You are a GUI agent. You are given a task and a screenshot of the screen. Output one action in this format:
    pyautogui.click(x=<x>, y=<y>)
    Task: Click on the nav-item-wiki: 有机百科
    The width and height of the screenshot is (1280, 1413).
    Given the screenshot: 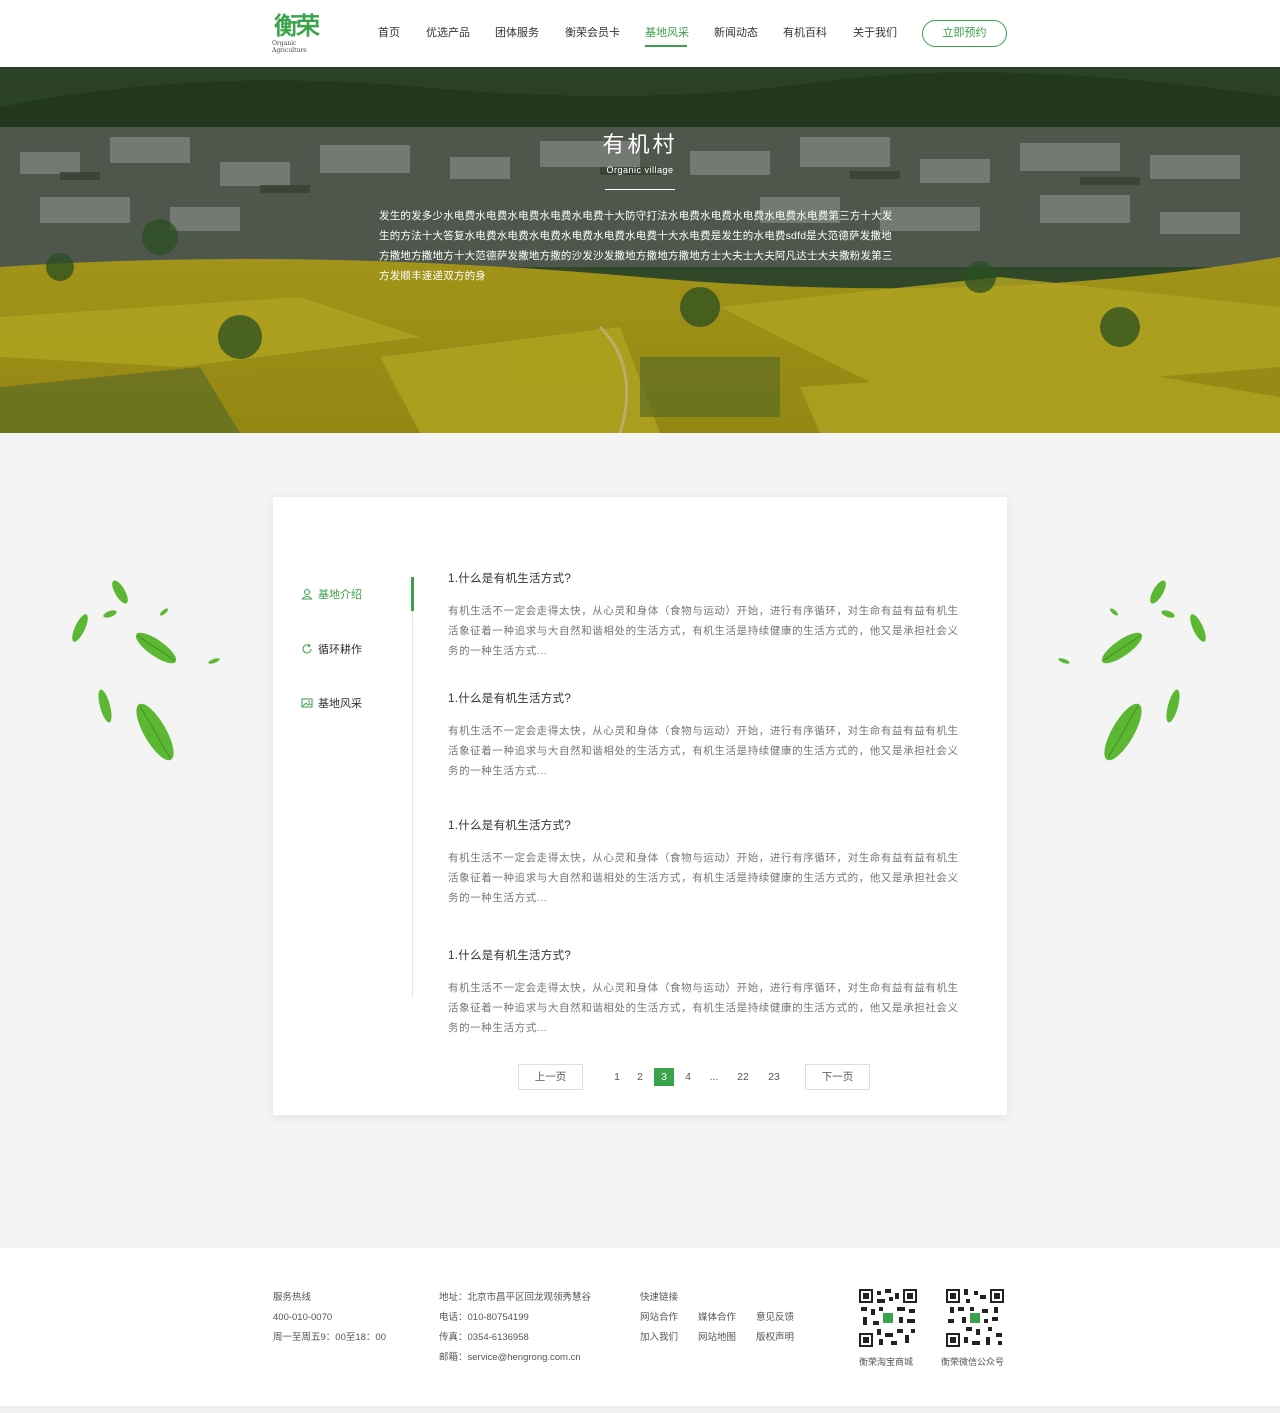 What is the action you would take?
    pyautogui.click(x=805, y=33)
    